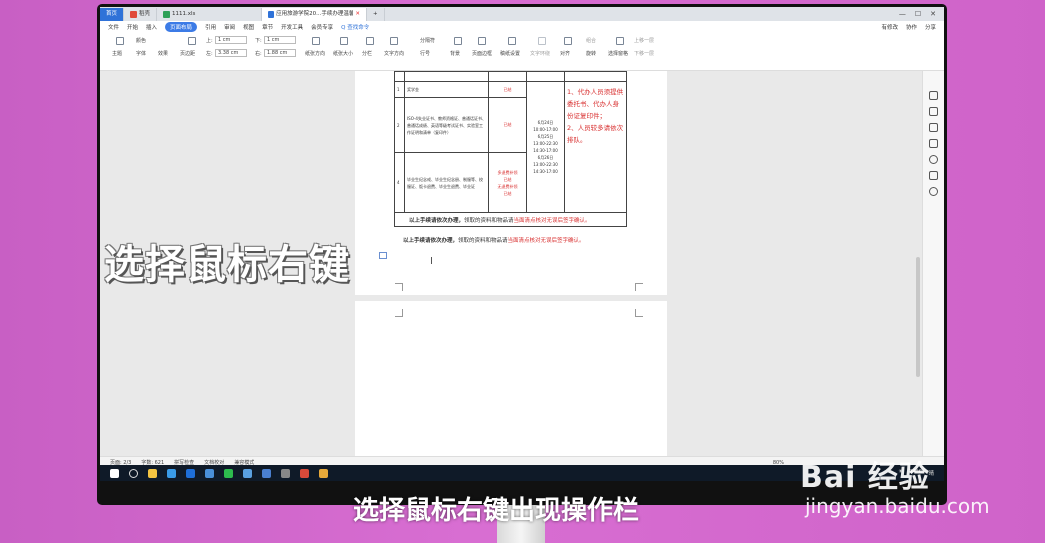 Image resolution: width=1045 pixels, height=543 pixels. What do you see at coordinates (271, 14) in the screenshot?
I see `document-icon` at bounding box center [271, 14].